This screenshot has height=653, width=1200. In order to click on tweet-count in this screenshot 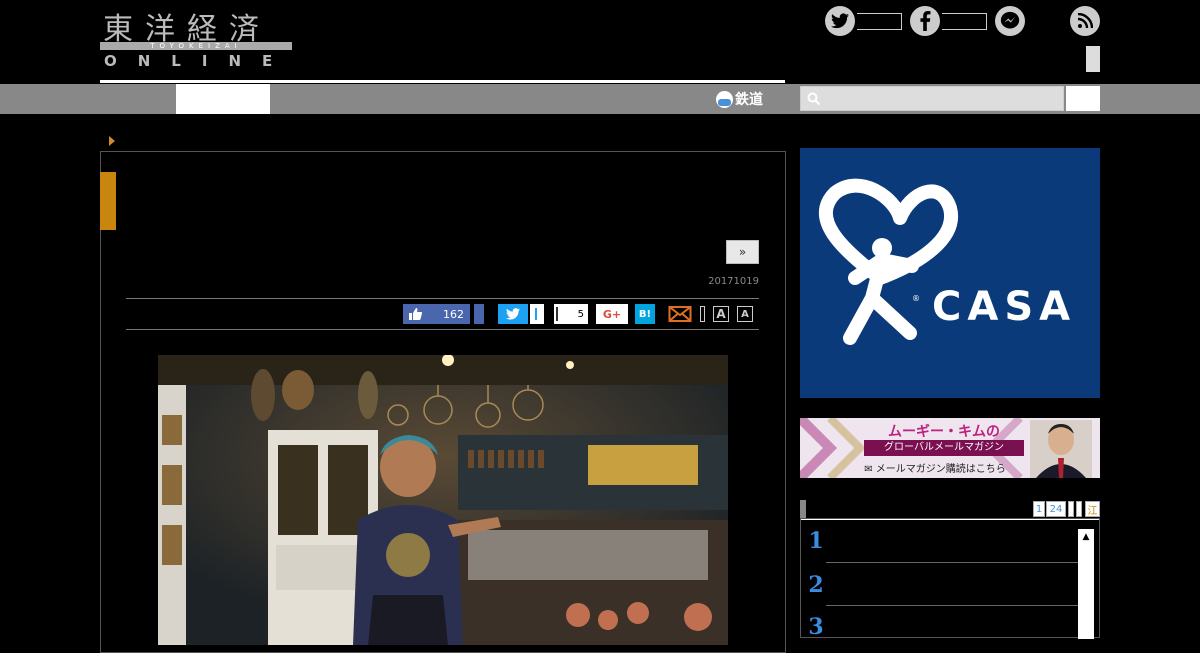, I will do `click(537, 314)`.